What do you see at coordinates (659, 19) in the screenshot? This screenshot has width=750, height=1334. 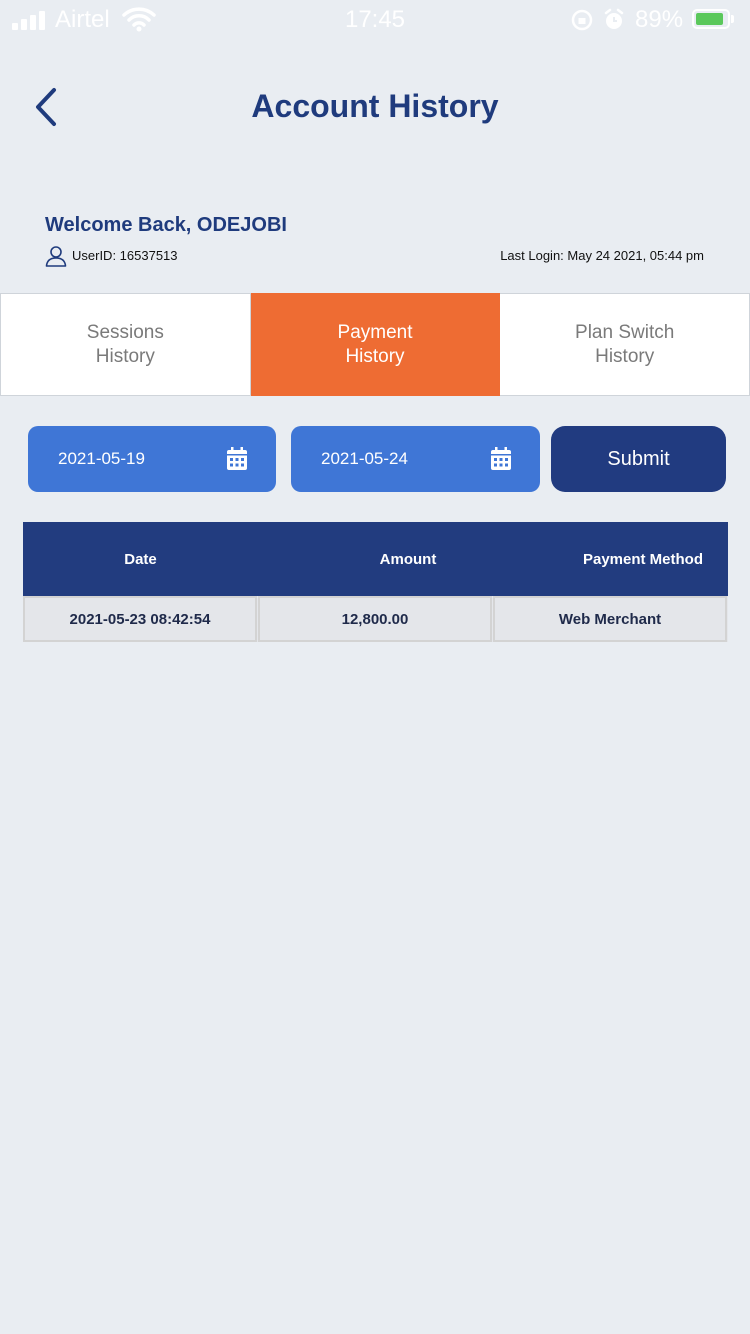 I see `battery-percent: 89%` at bounding box center [659, 19].